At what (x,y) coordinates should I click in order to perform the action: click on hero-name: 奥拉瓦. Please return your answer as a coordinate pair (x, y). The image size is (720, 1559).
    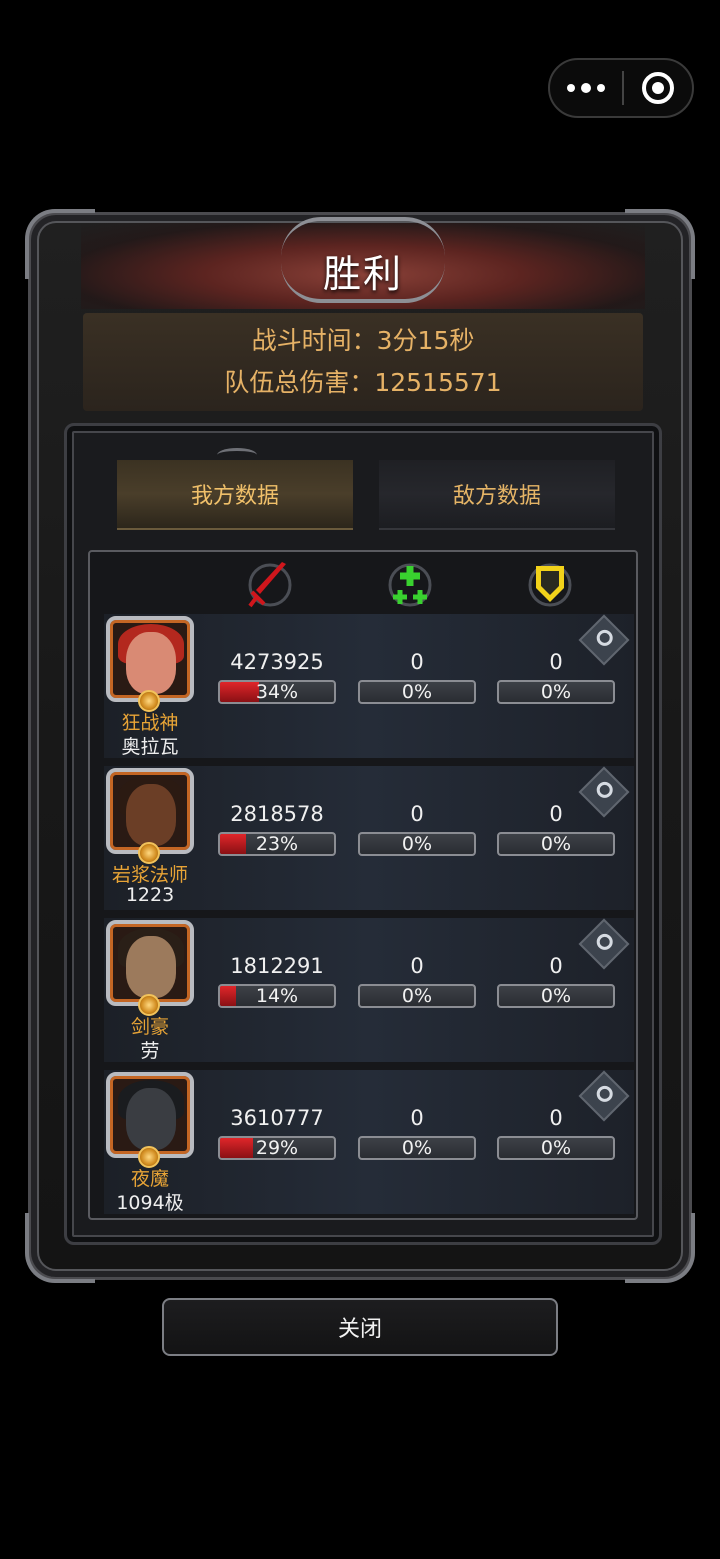
    Looking at the image, I should click on (150, 747).